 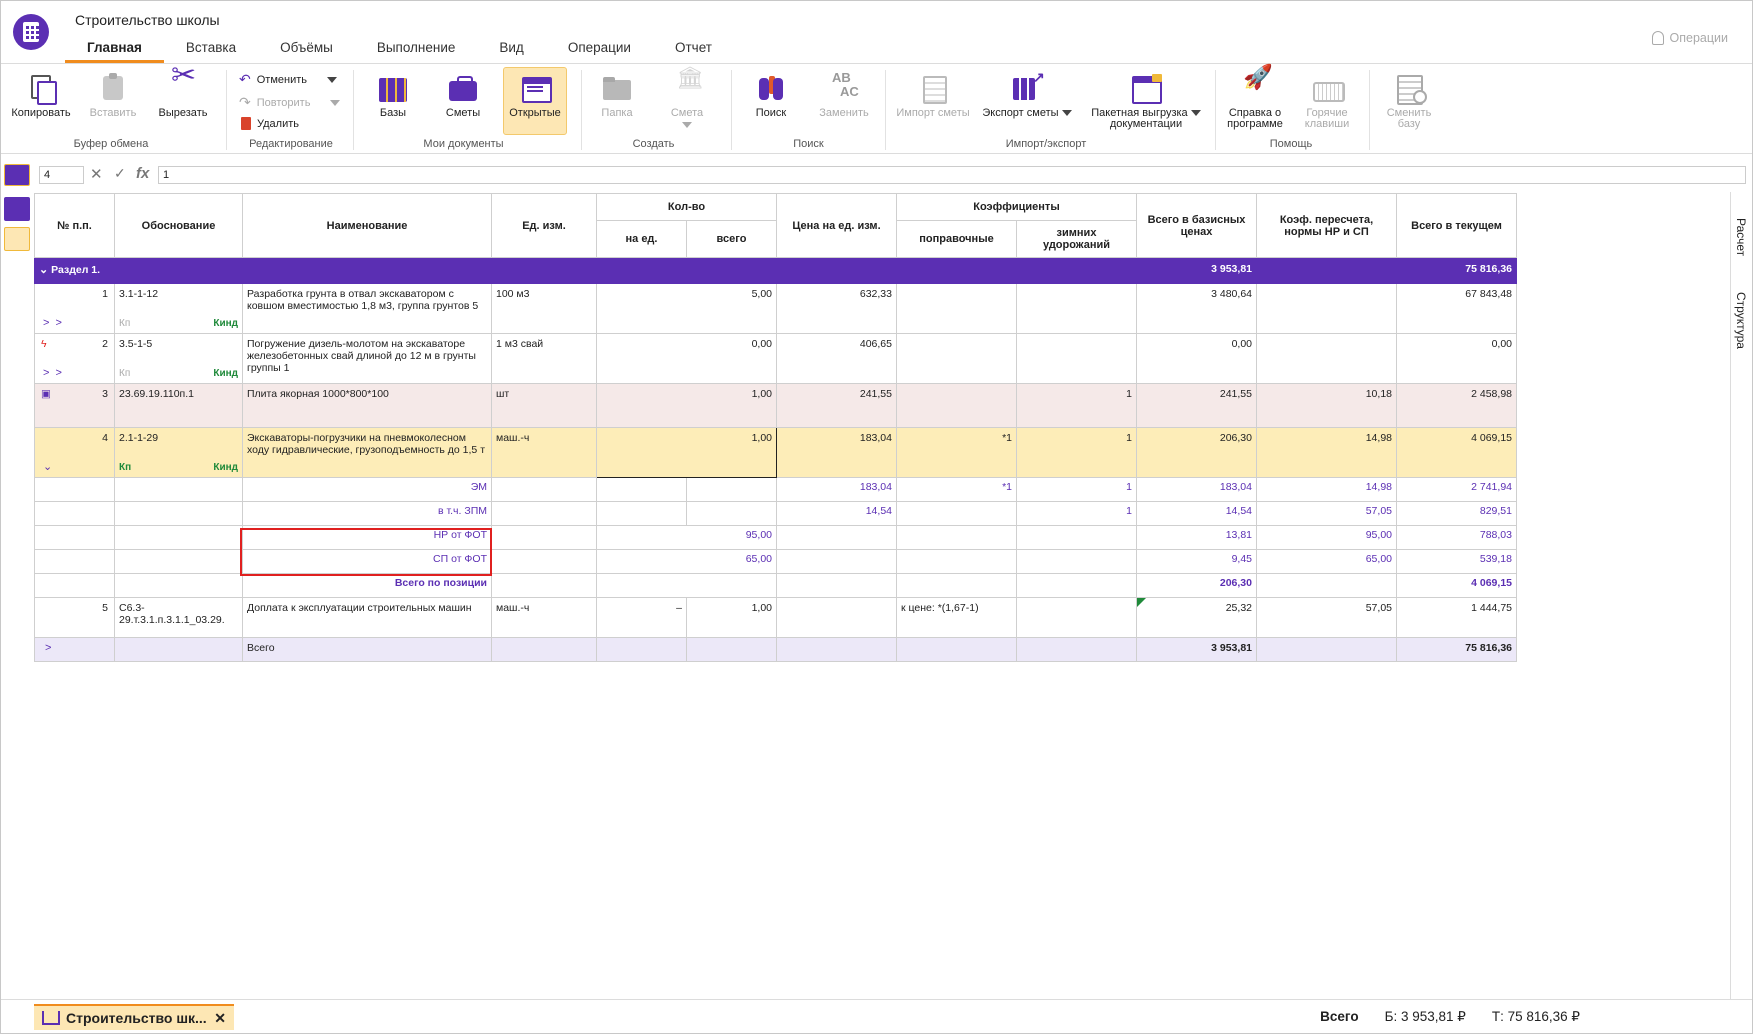 What do you see at coordinates (544, 308) in the screenshot?
I see `row-unit: 100 м3` at bounding box center [544, 308].